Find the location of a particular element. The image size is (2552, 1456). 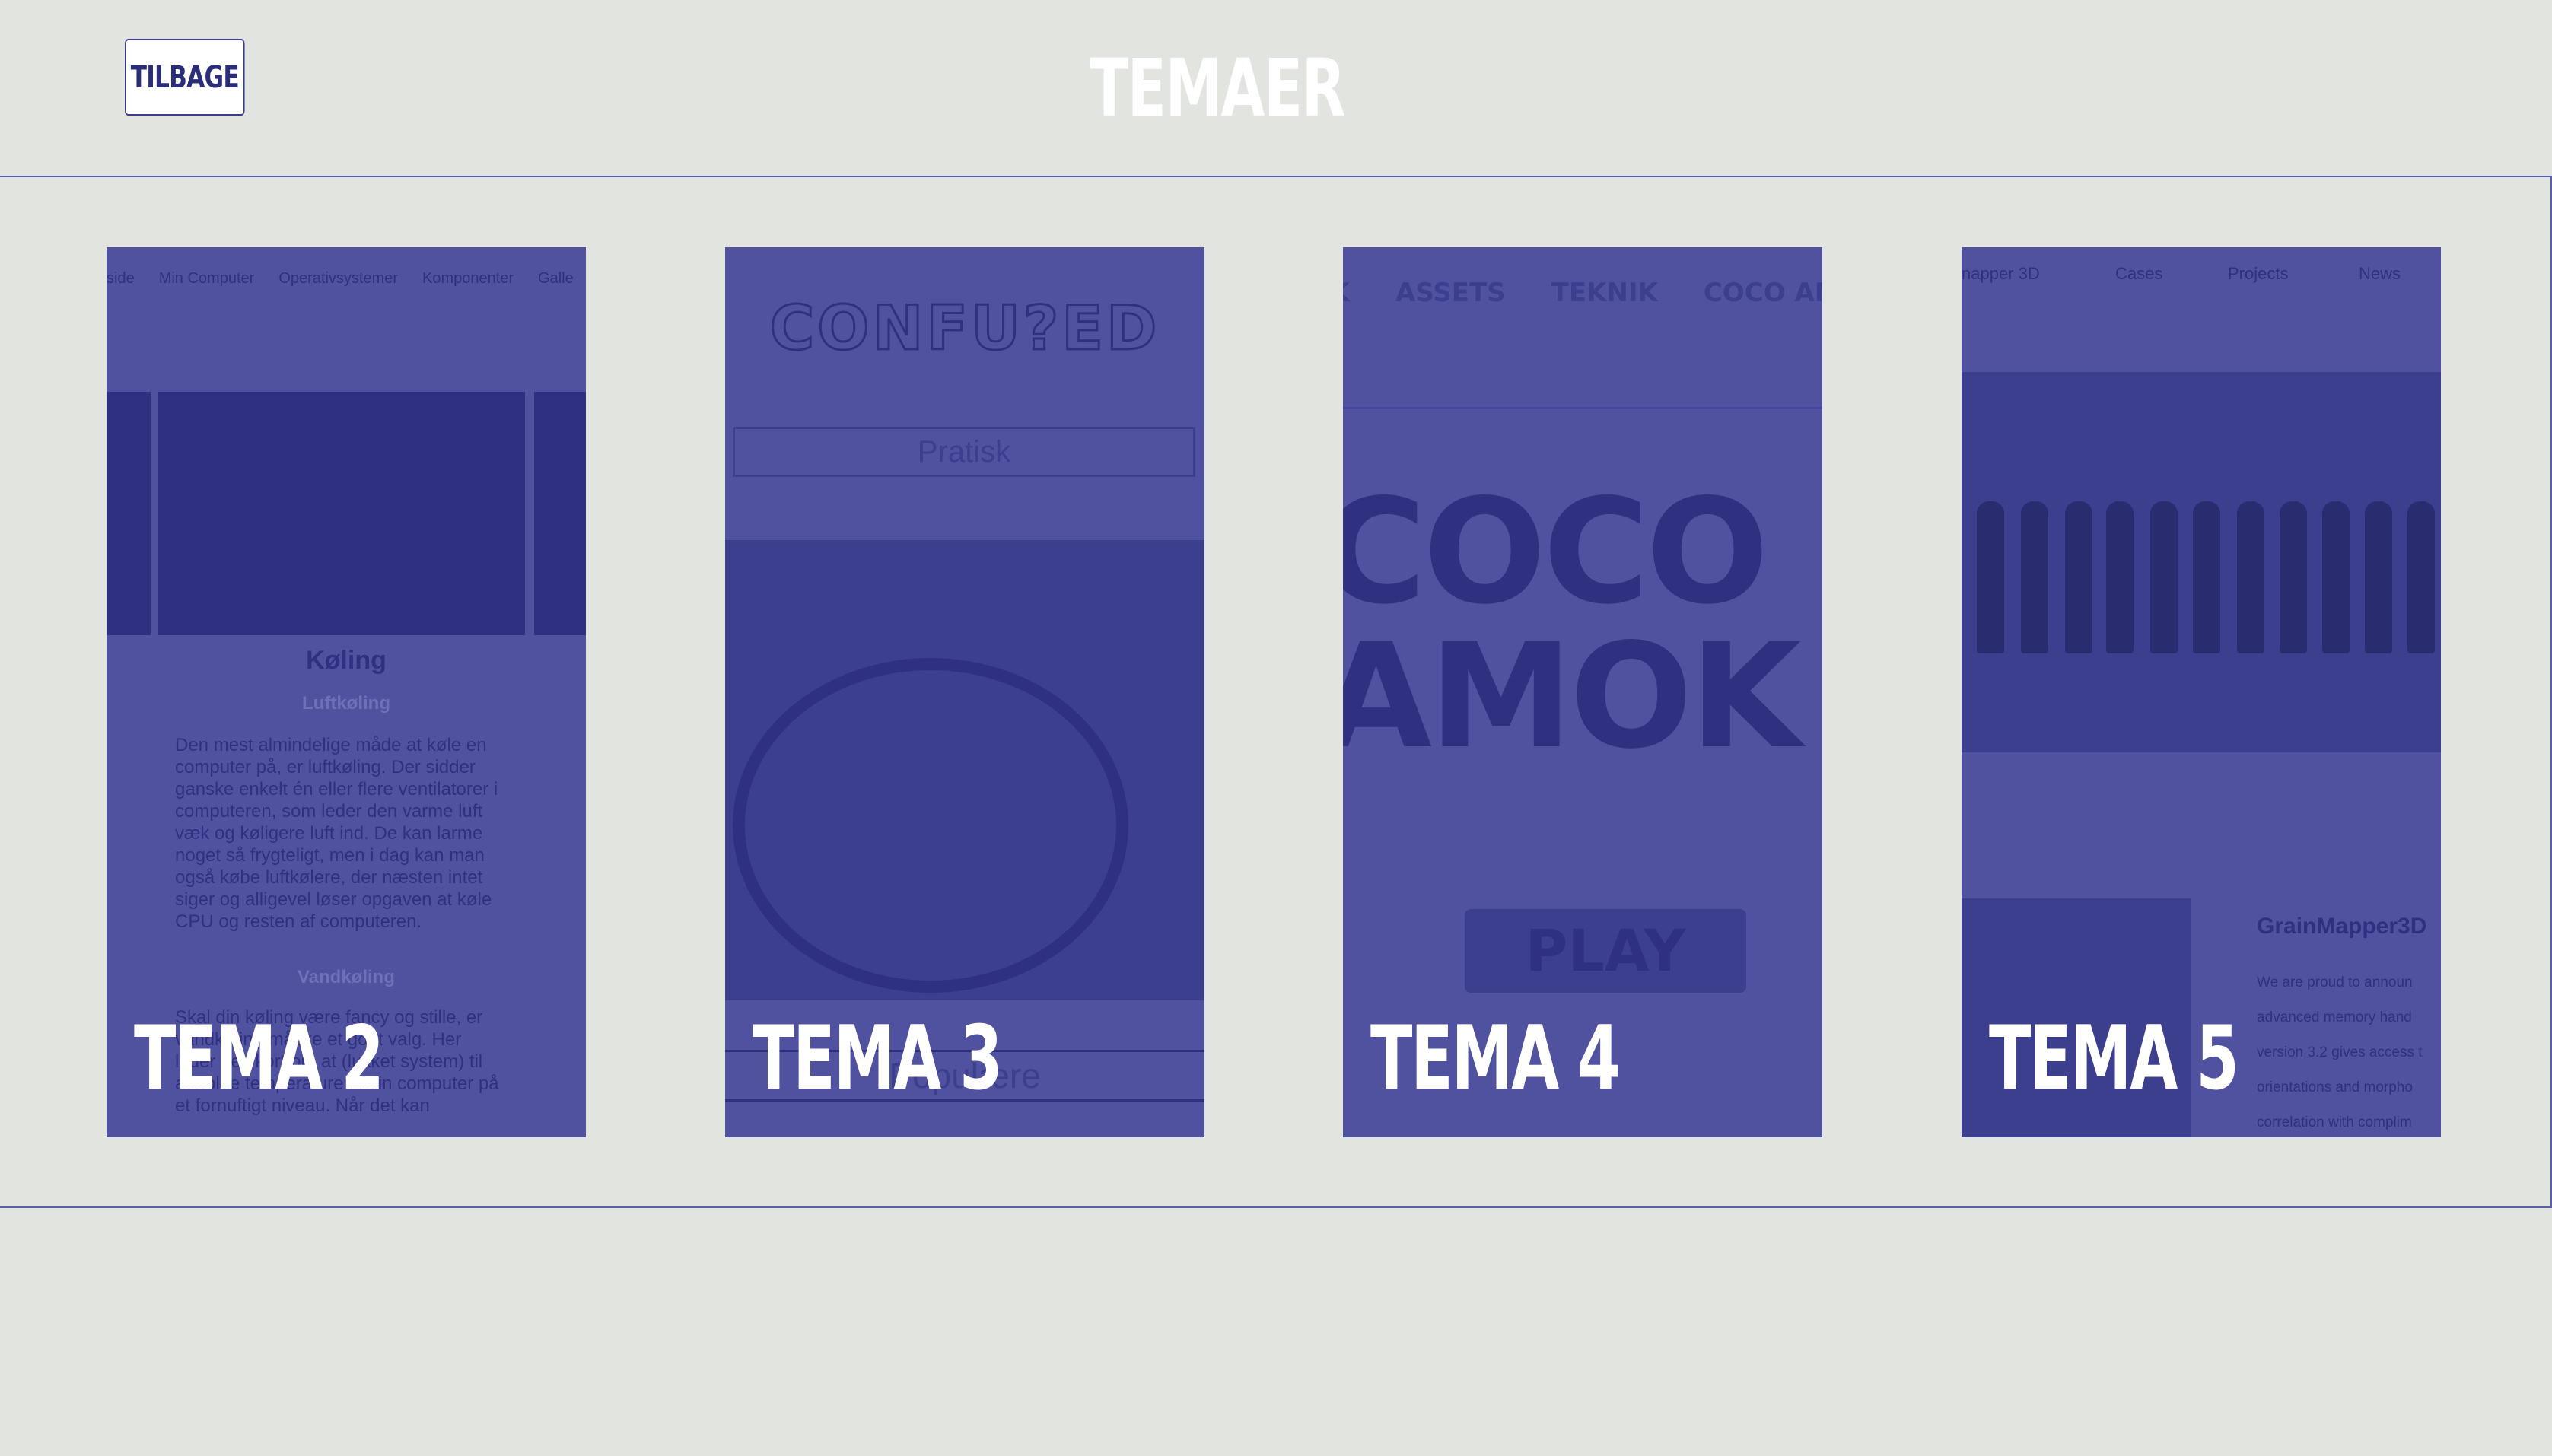

preview-text-line: orientations and morpho is located at coordinates (2335, 1087).